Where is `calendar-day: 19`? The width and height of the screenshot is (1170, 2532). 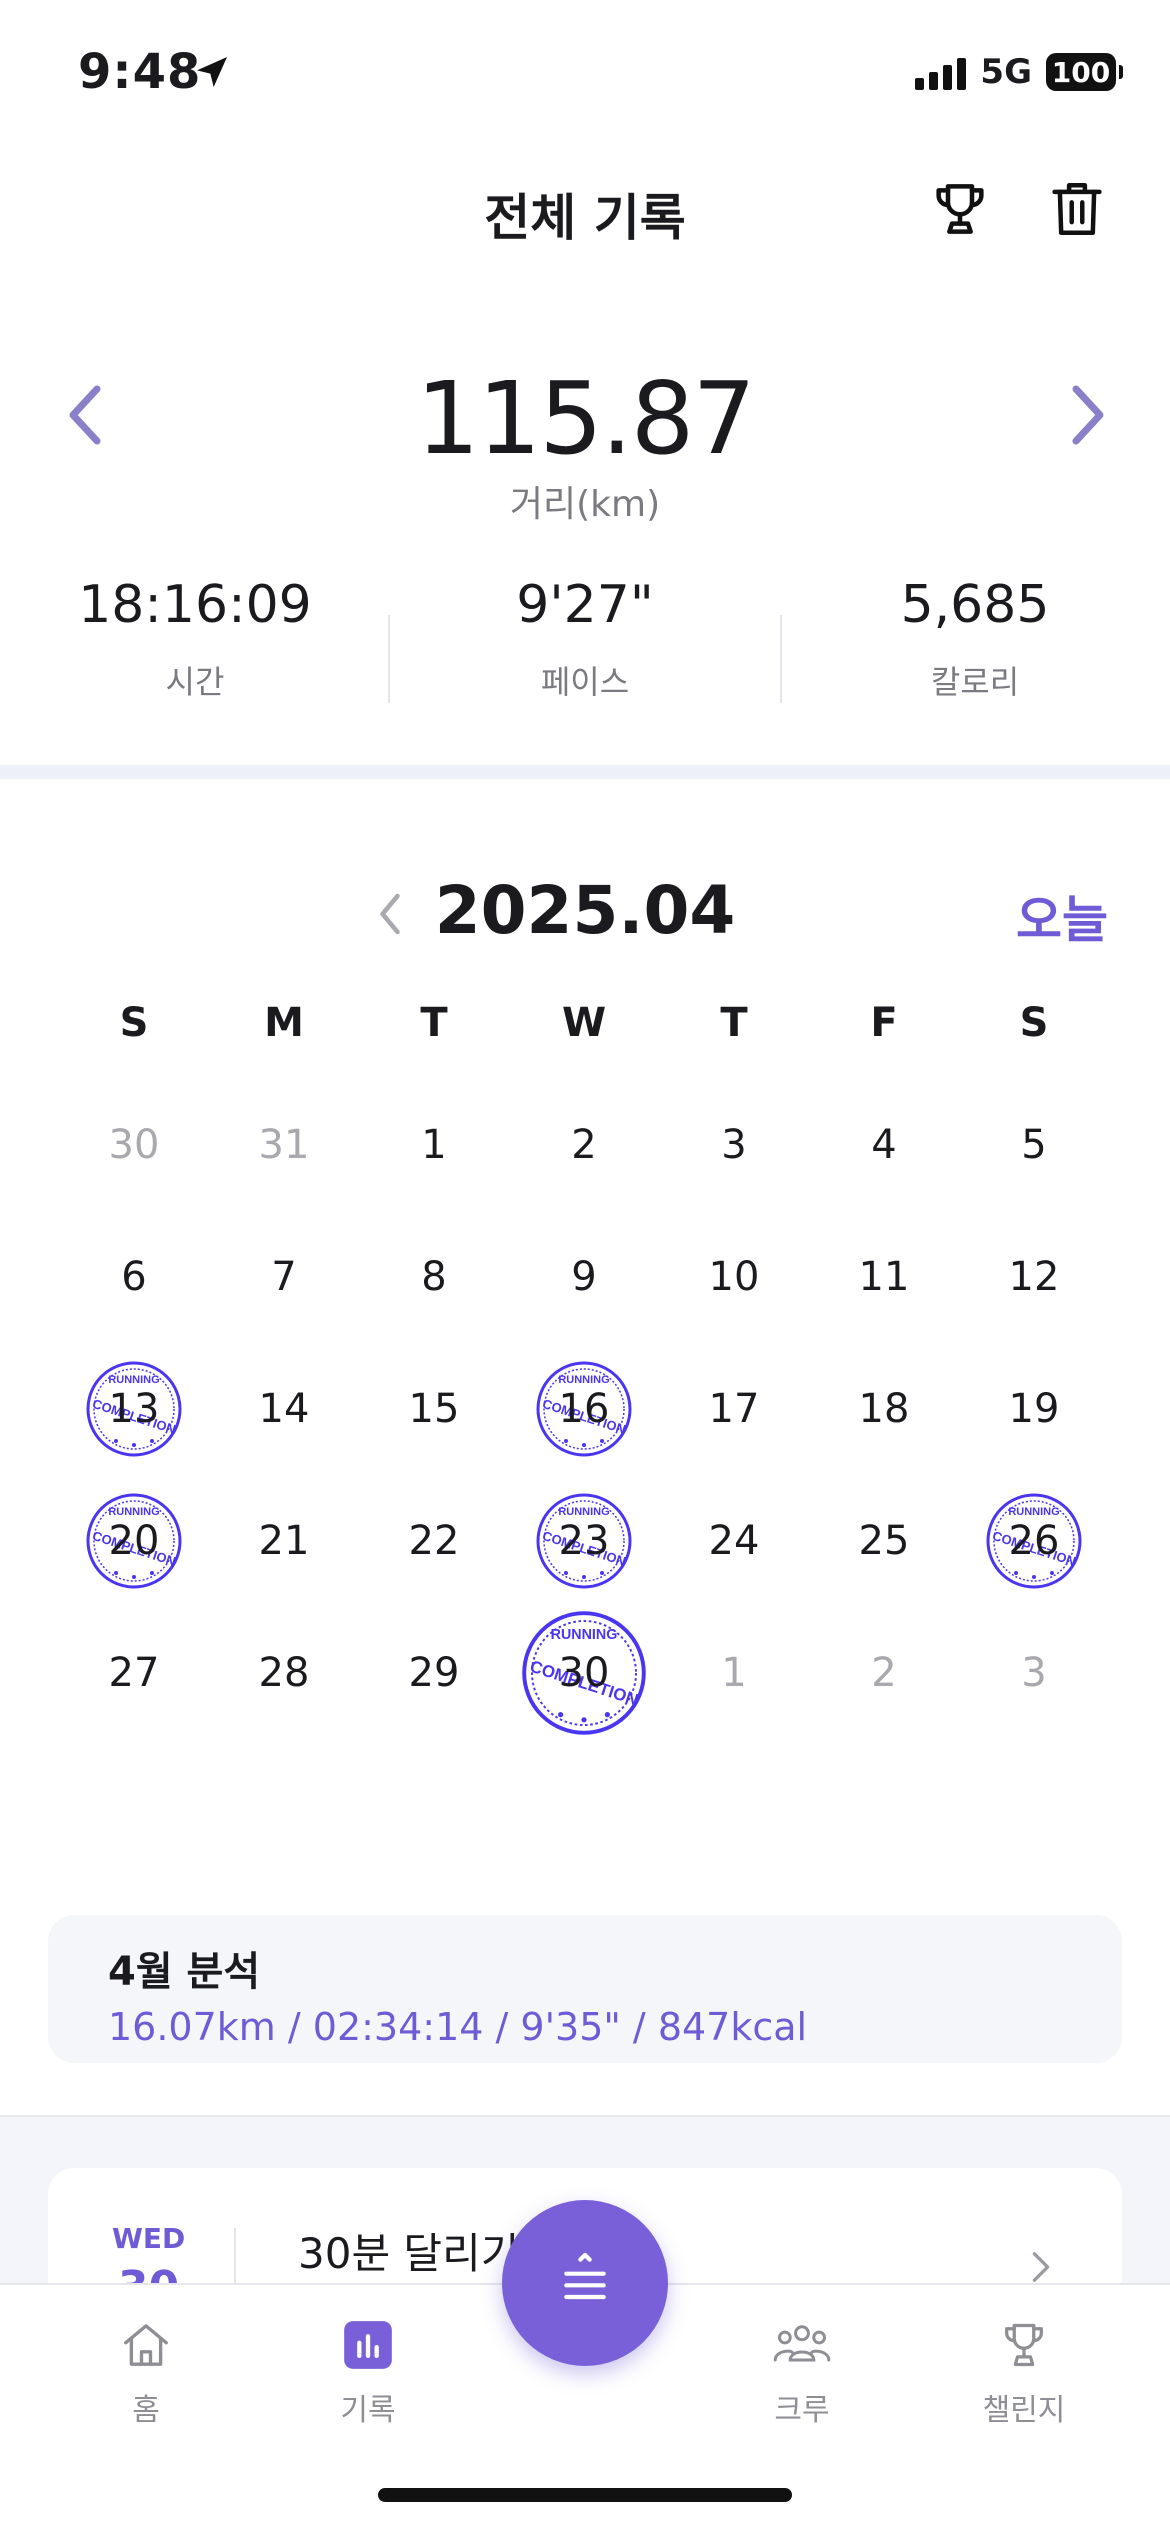 calendar-day: 19 is located at coordinates (1034, 1409).